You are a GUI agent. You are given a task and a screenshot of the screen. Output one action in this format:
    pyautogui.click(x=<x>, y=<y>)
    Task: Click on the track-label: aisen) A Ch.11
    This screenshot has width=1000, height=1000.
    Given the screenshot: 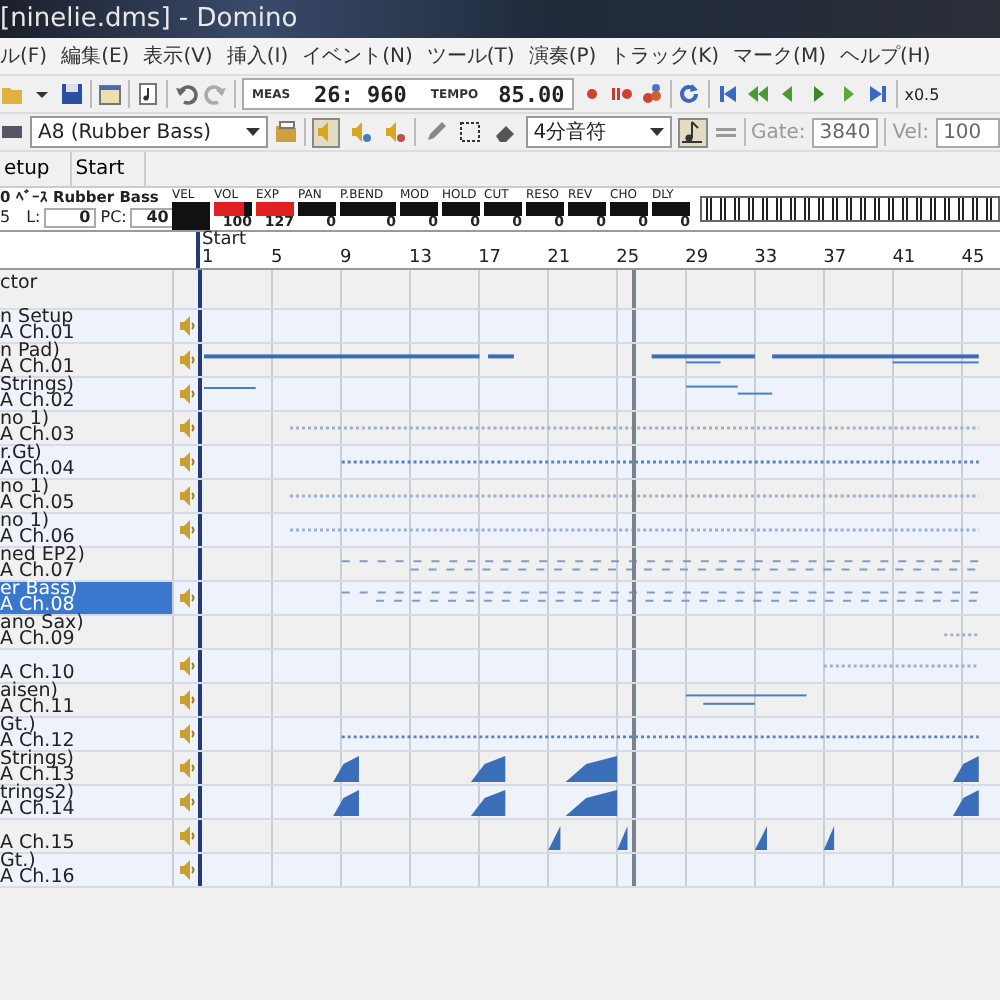 What is the action you would take?
    pyautogui.click(x=86, y=700)
    